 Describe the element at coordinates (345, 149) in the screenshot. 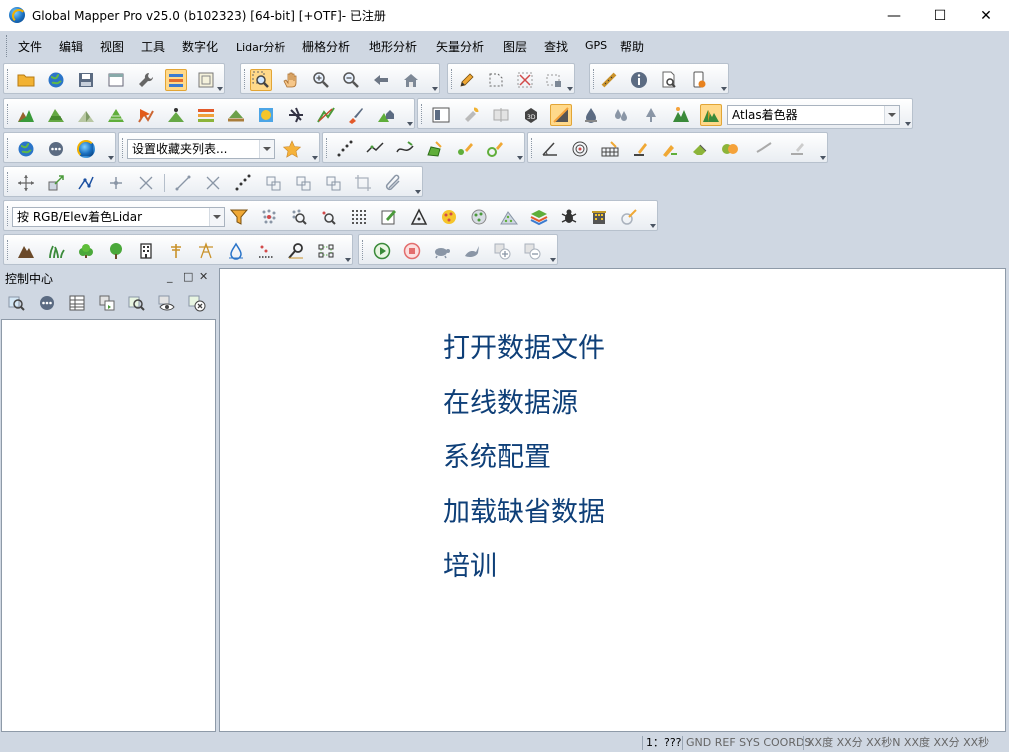

I see `create-points-button` at that location.